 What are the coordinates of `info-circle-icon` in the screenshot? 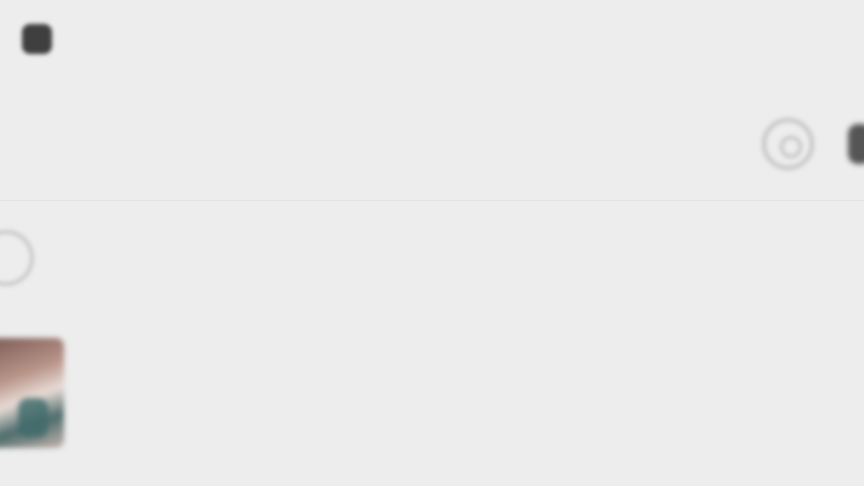 It's located at (17, 258).